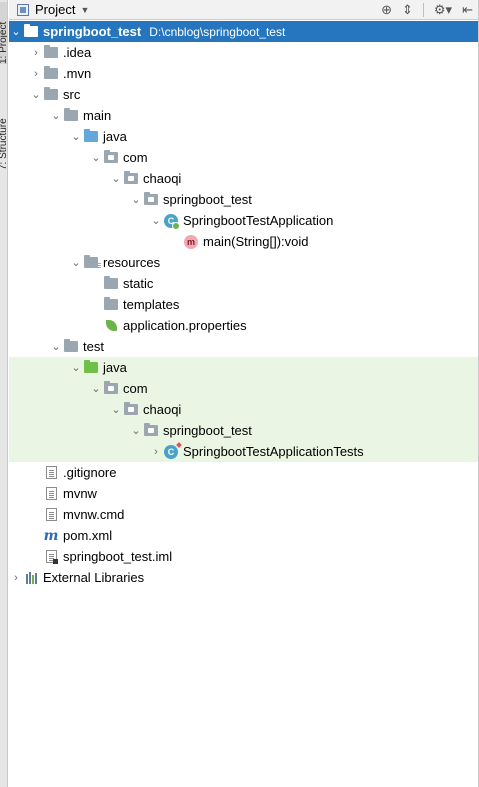 The width and height of the screenshot is (479, 787). Describe the element at coordinates (244, 556) in the screenshot. I see `tree-row-iml: springboot_test.iml` at that location.